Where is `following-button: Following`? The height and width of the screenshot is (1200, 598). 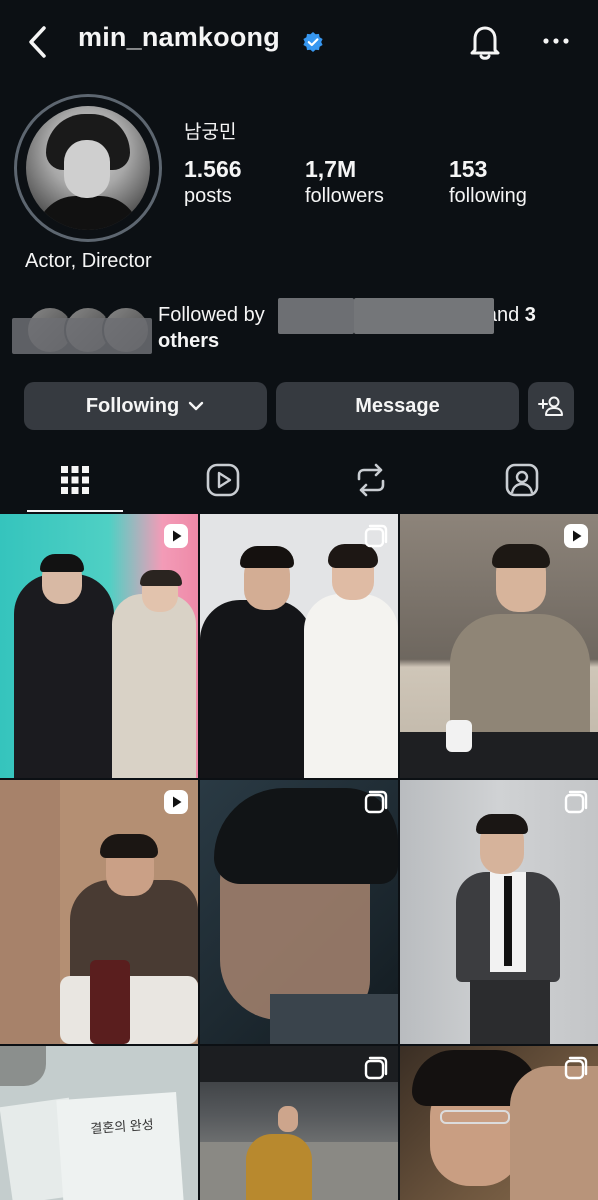 following-button: Following is located at coordinates (145, 406).